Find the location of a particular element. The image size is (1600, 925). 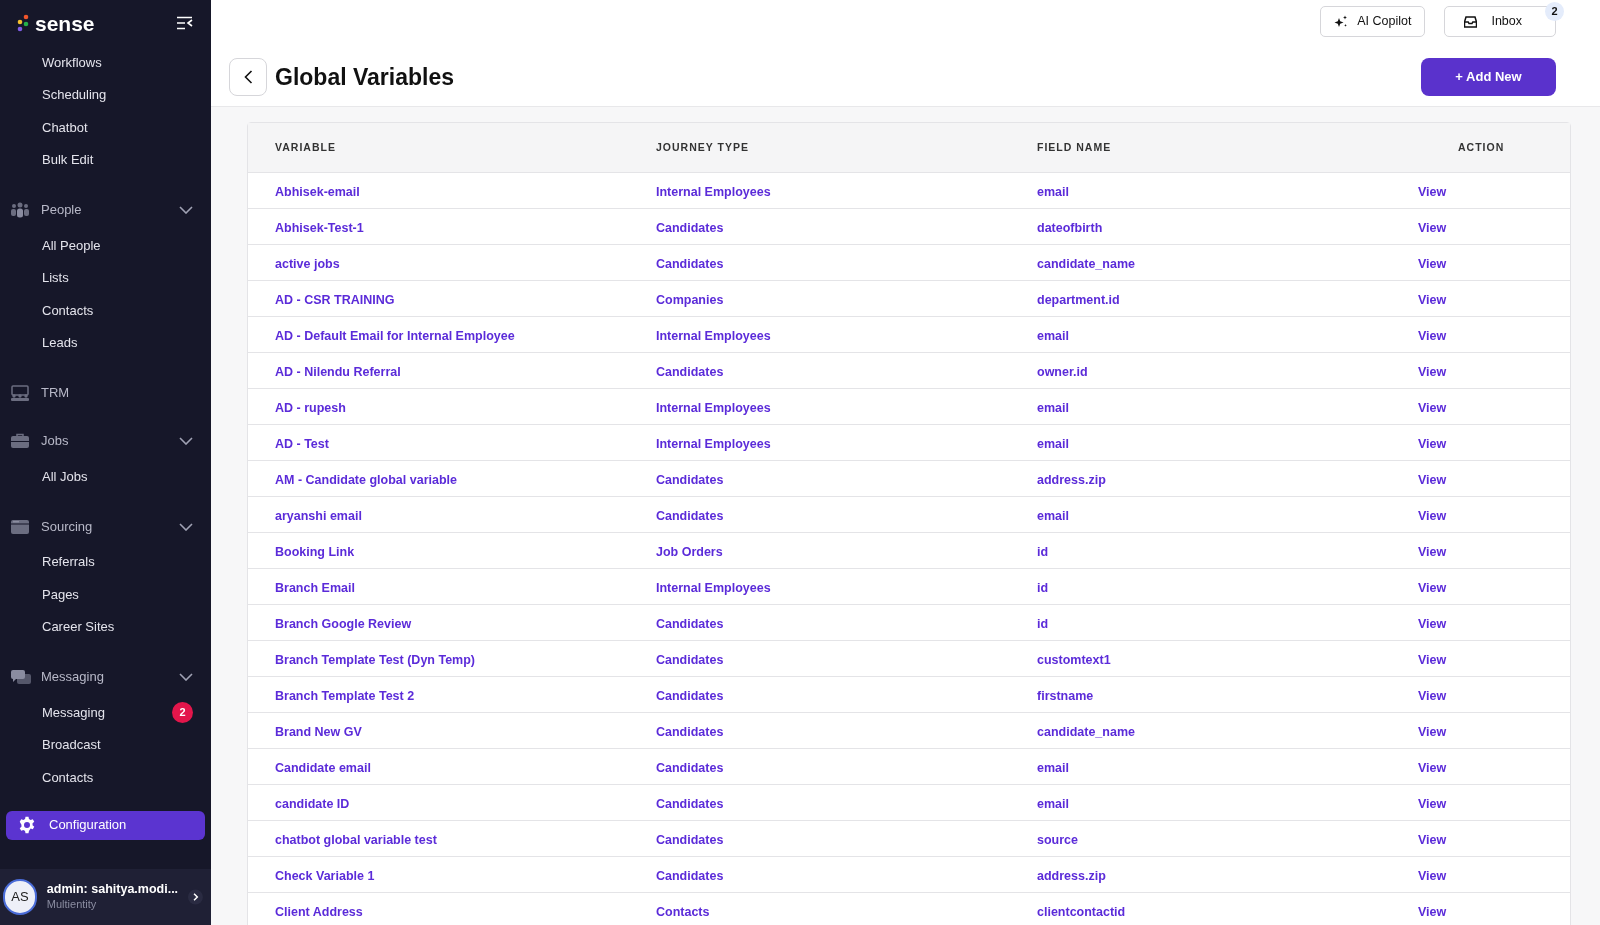

nav-link: Workflows is located at coordinates (72, 62).